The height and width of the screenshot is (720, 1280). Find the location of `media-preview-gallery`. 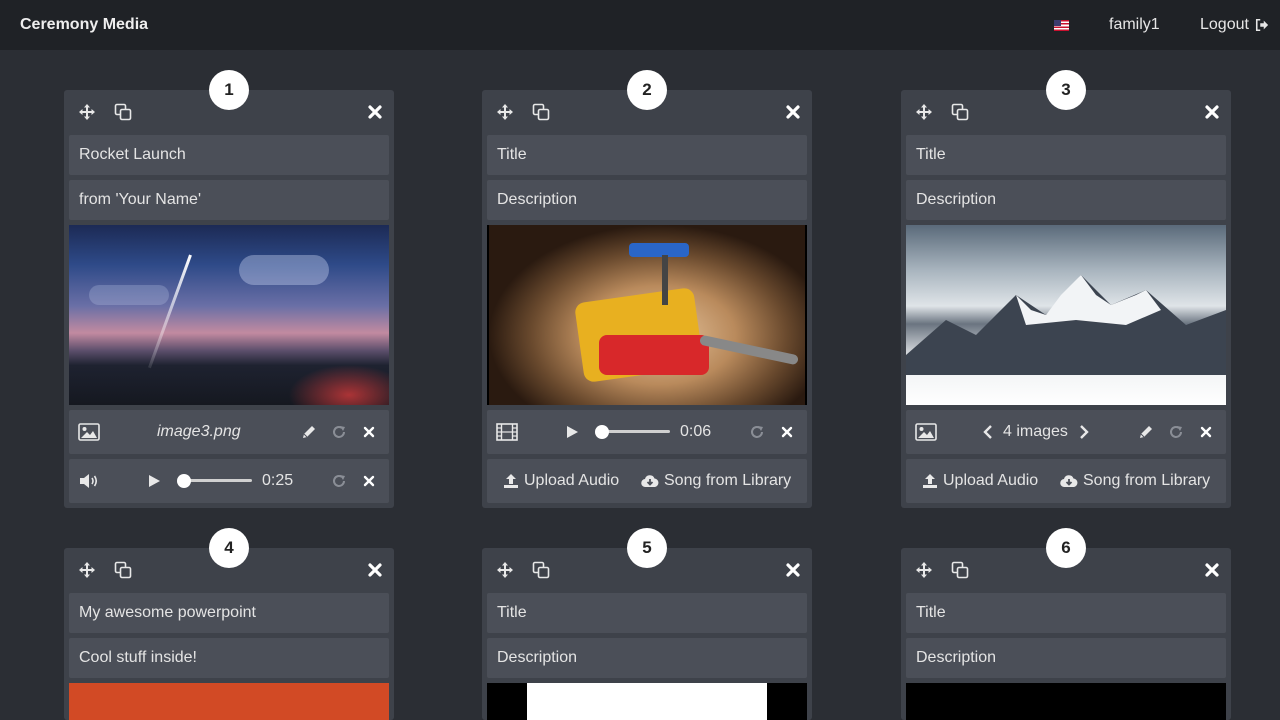

media-preview-gallery is located at coordinates (1066, 315).